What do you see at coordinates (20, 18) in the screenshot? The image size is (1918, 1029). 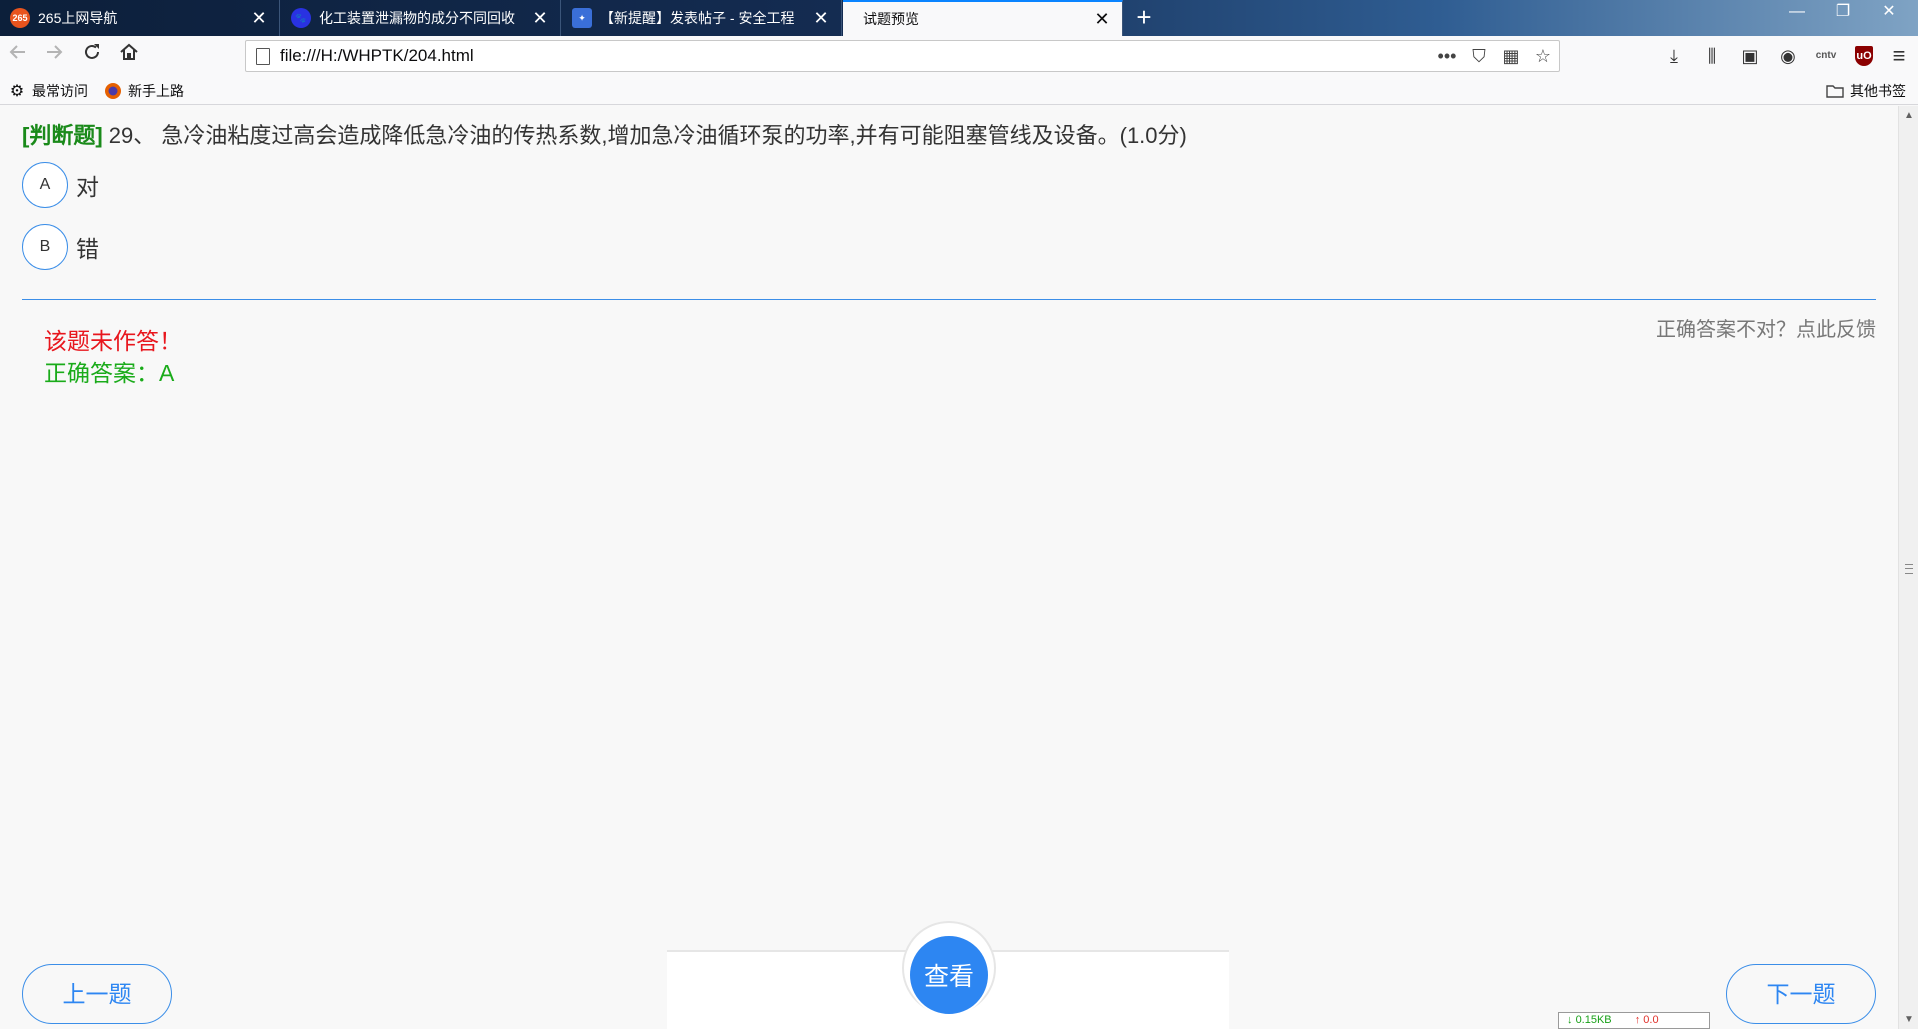 I see `265-site-icon: 265` at bounding box center [20, 18].